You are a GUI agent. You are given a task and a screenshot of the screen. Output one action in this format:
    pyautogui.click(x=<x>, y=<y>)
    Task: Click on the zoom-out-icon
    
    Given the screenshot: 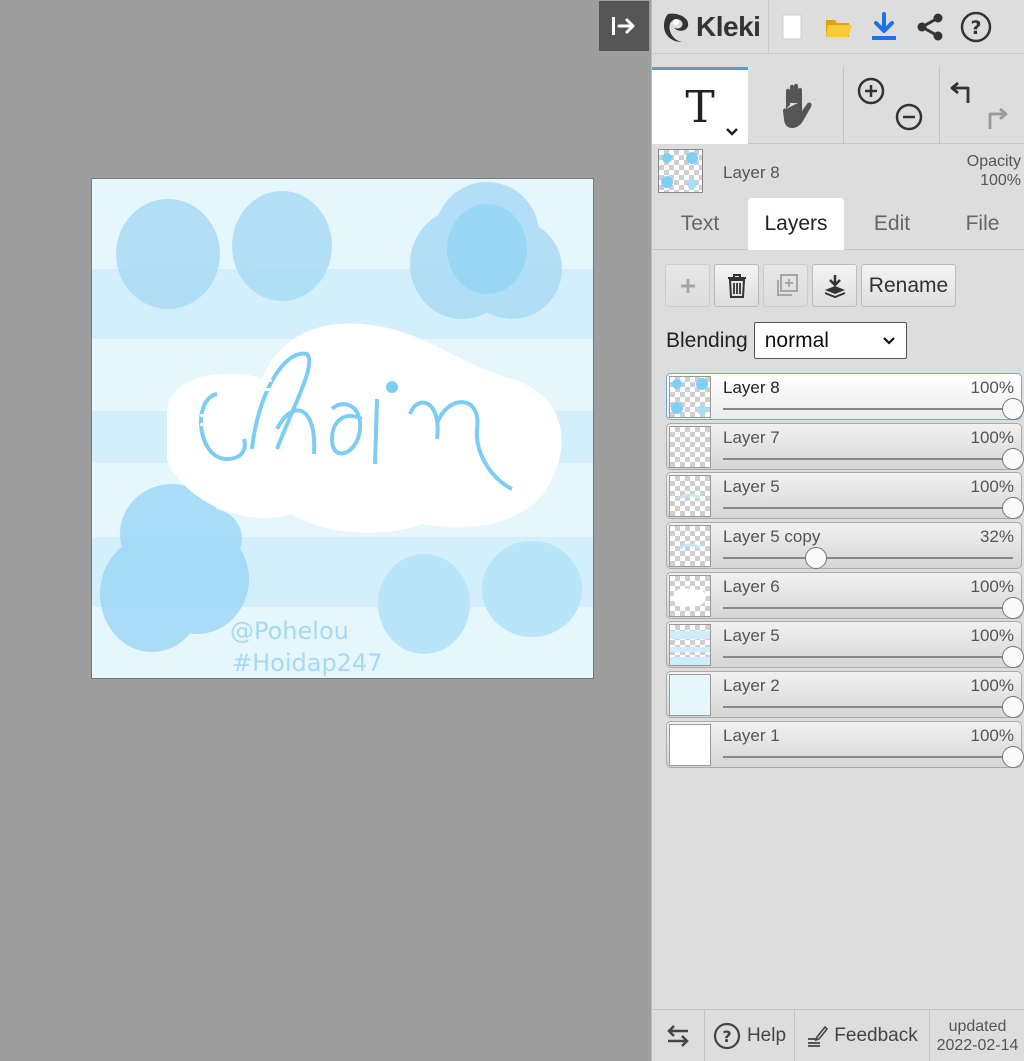 What is the action you would take?
    pyautogui.click(x=909, y=117)
    